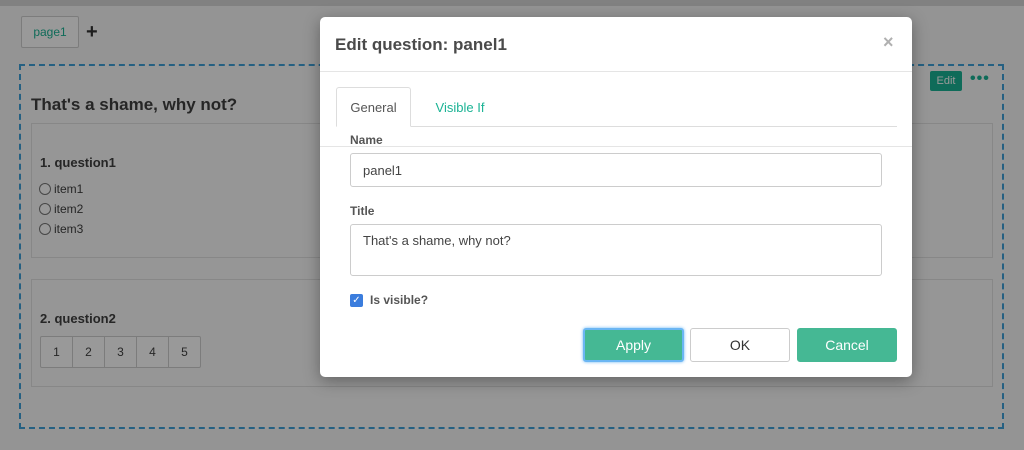 The height and width of the screenshot is (450, 1024). What do you see at coordinates (633, 345) in the screenshot?
I see `apply-button: Apply` at bounding box center [633, 345].